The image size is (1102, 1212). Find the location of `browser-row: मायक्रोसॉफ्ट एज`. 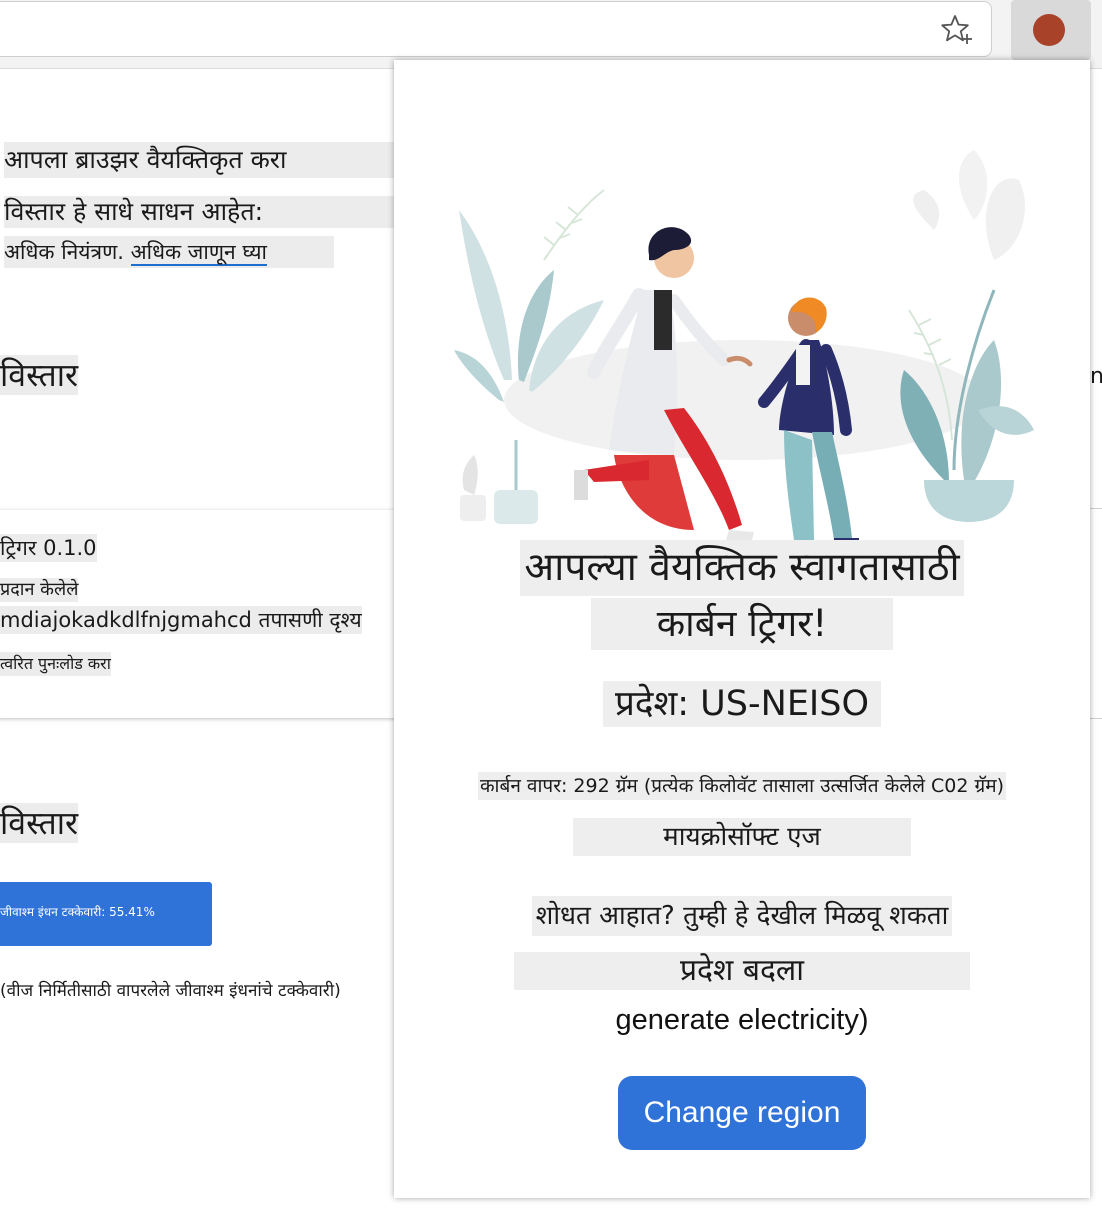

browser-row: मायक्रोसॉफ्ट एज is located at coordinates (742, 837).